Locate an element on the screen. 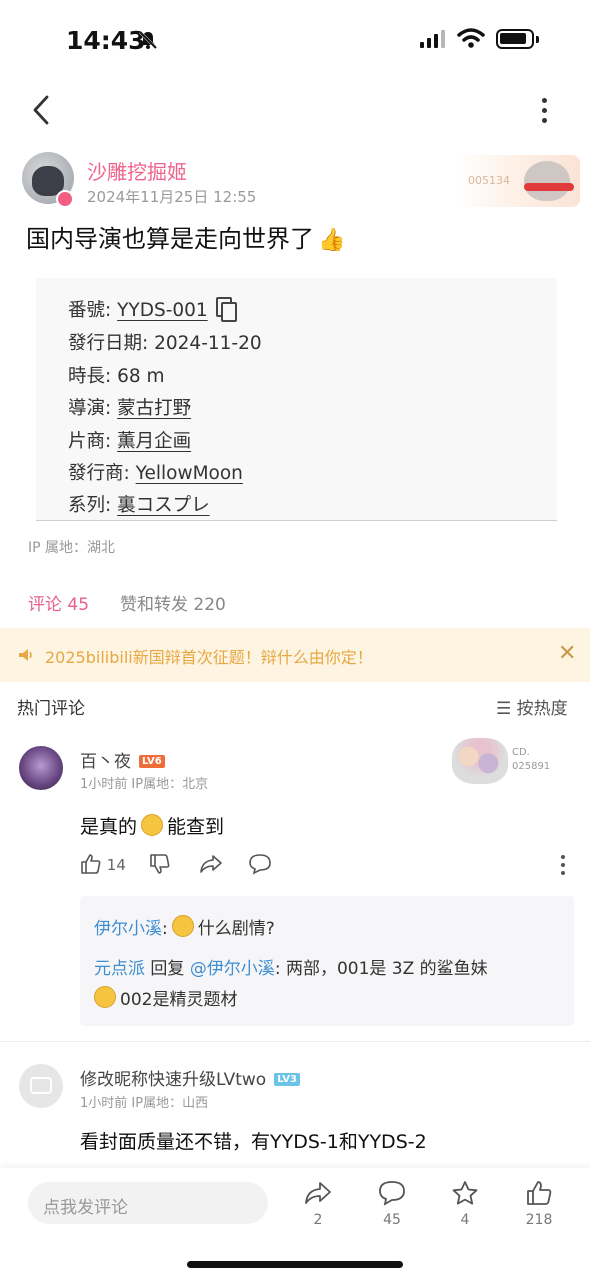  thumbs-up-emoji: 👍 is located at coordinates (332, 240).